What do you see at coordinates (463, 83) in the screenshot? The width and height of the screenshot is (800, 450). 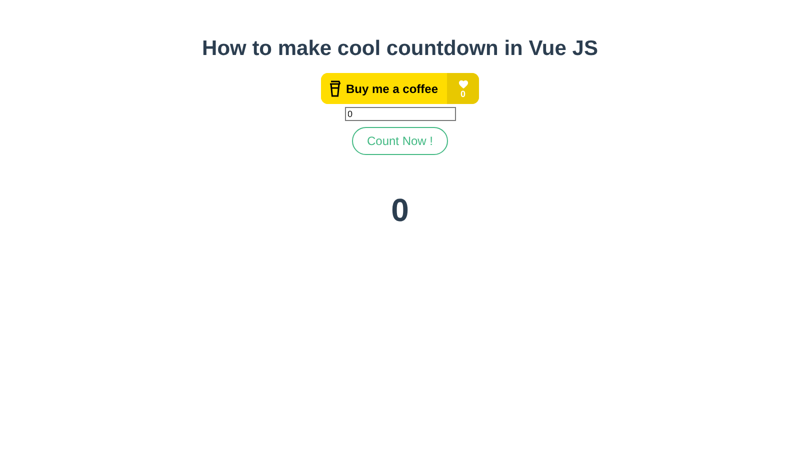 I see `heart-icon` at bounding box center [463, 83].